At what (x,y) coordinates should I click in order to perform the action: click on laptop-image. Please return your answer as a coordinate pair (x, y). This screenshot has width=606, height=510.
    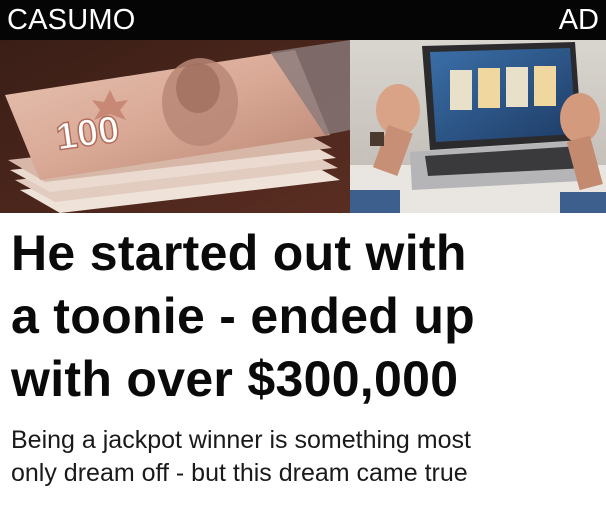
    Looking at the image, I should click on (478, 126).